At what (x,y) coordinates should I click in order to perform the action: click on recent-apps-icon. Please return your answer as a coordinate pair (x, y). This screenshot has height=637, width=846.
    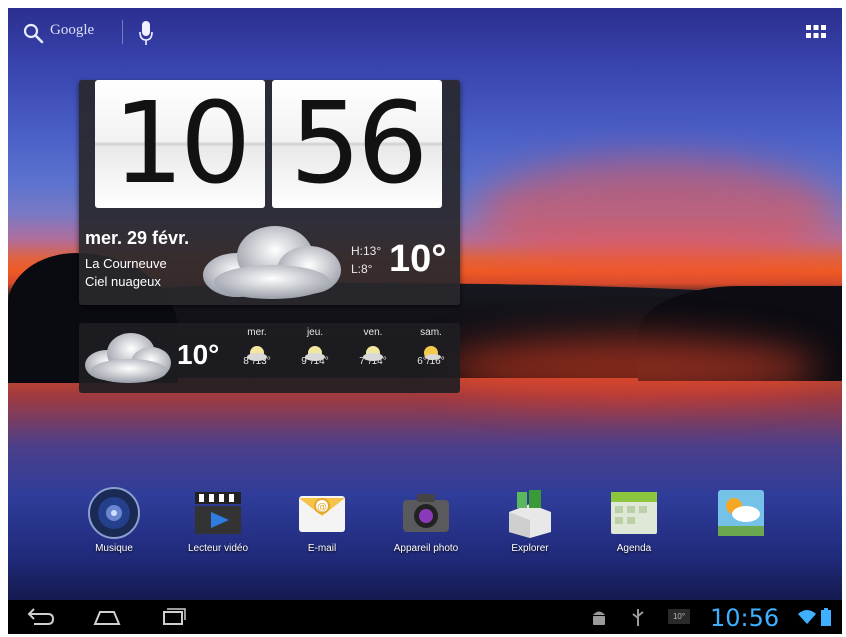
    Looking at the image, I should click on (173, 617).